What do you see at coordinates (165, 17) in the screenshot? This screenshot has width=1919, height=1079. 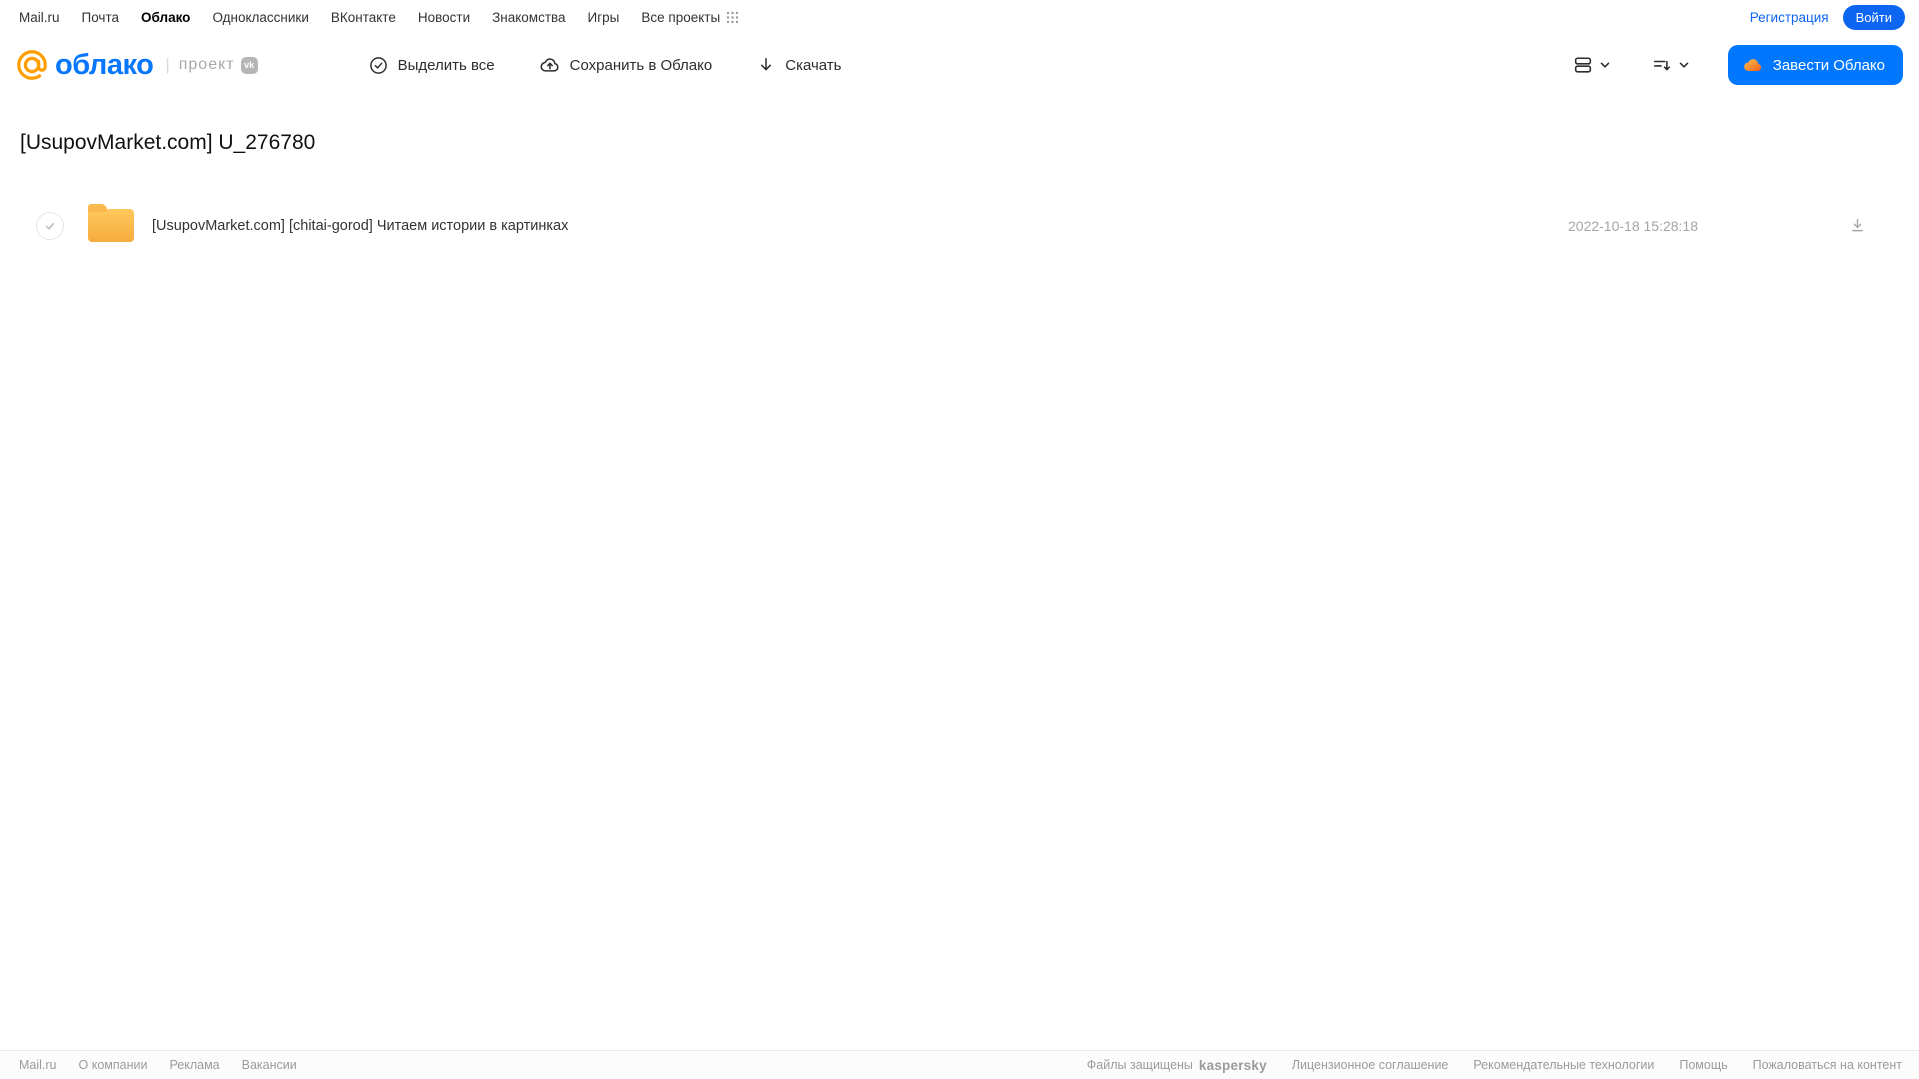 I see `nav-link-oblako: Облако` at bounding box center [165, 17].